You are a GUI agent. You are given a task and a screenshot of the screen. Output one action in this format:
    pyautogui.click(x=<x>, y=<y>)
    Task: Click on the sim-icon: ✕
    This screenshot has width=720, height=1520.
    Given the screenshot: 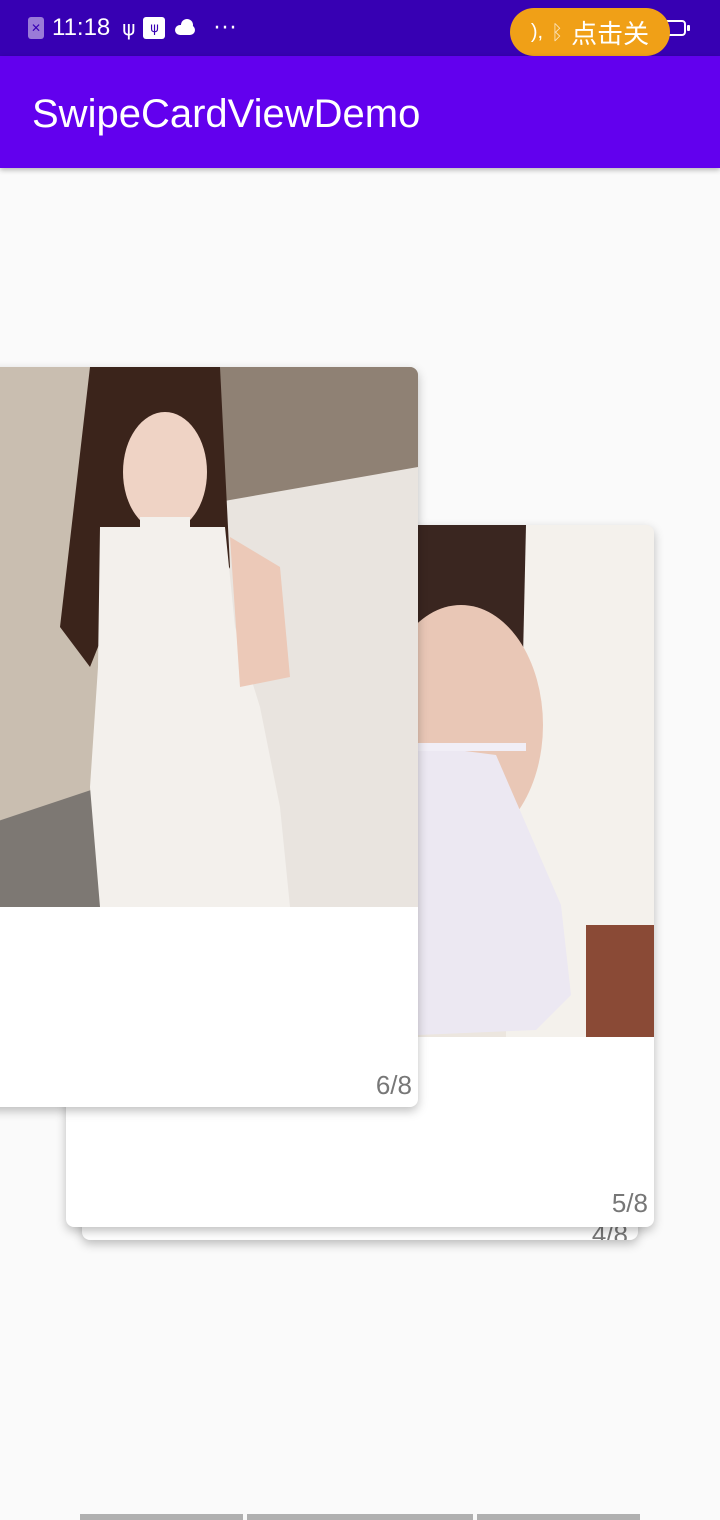 What is the action you would take?
    pyautogui.click(x=36, y=28)
    